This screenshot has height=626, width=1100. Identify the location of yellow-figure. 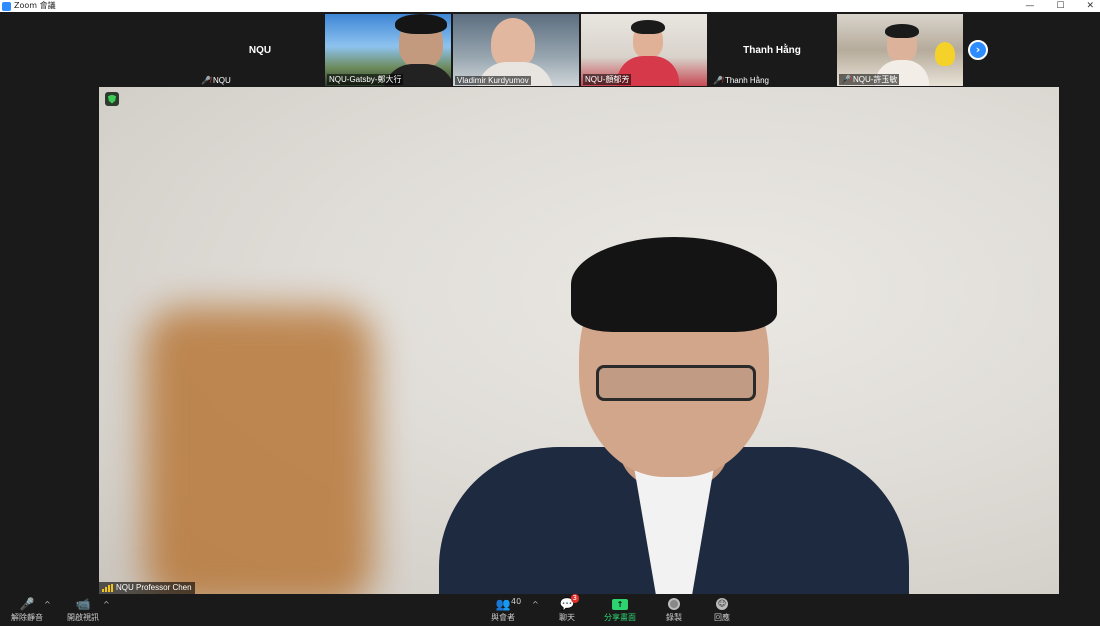
(945, 54).